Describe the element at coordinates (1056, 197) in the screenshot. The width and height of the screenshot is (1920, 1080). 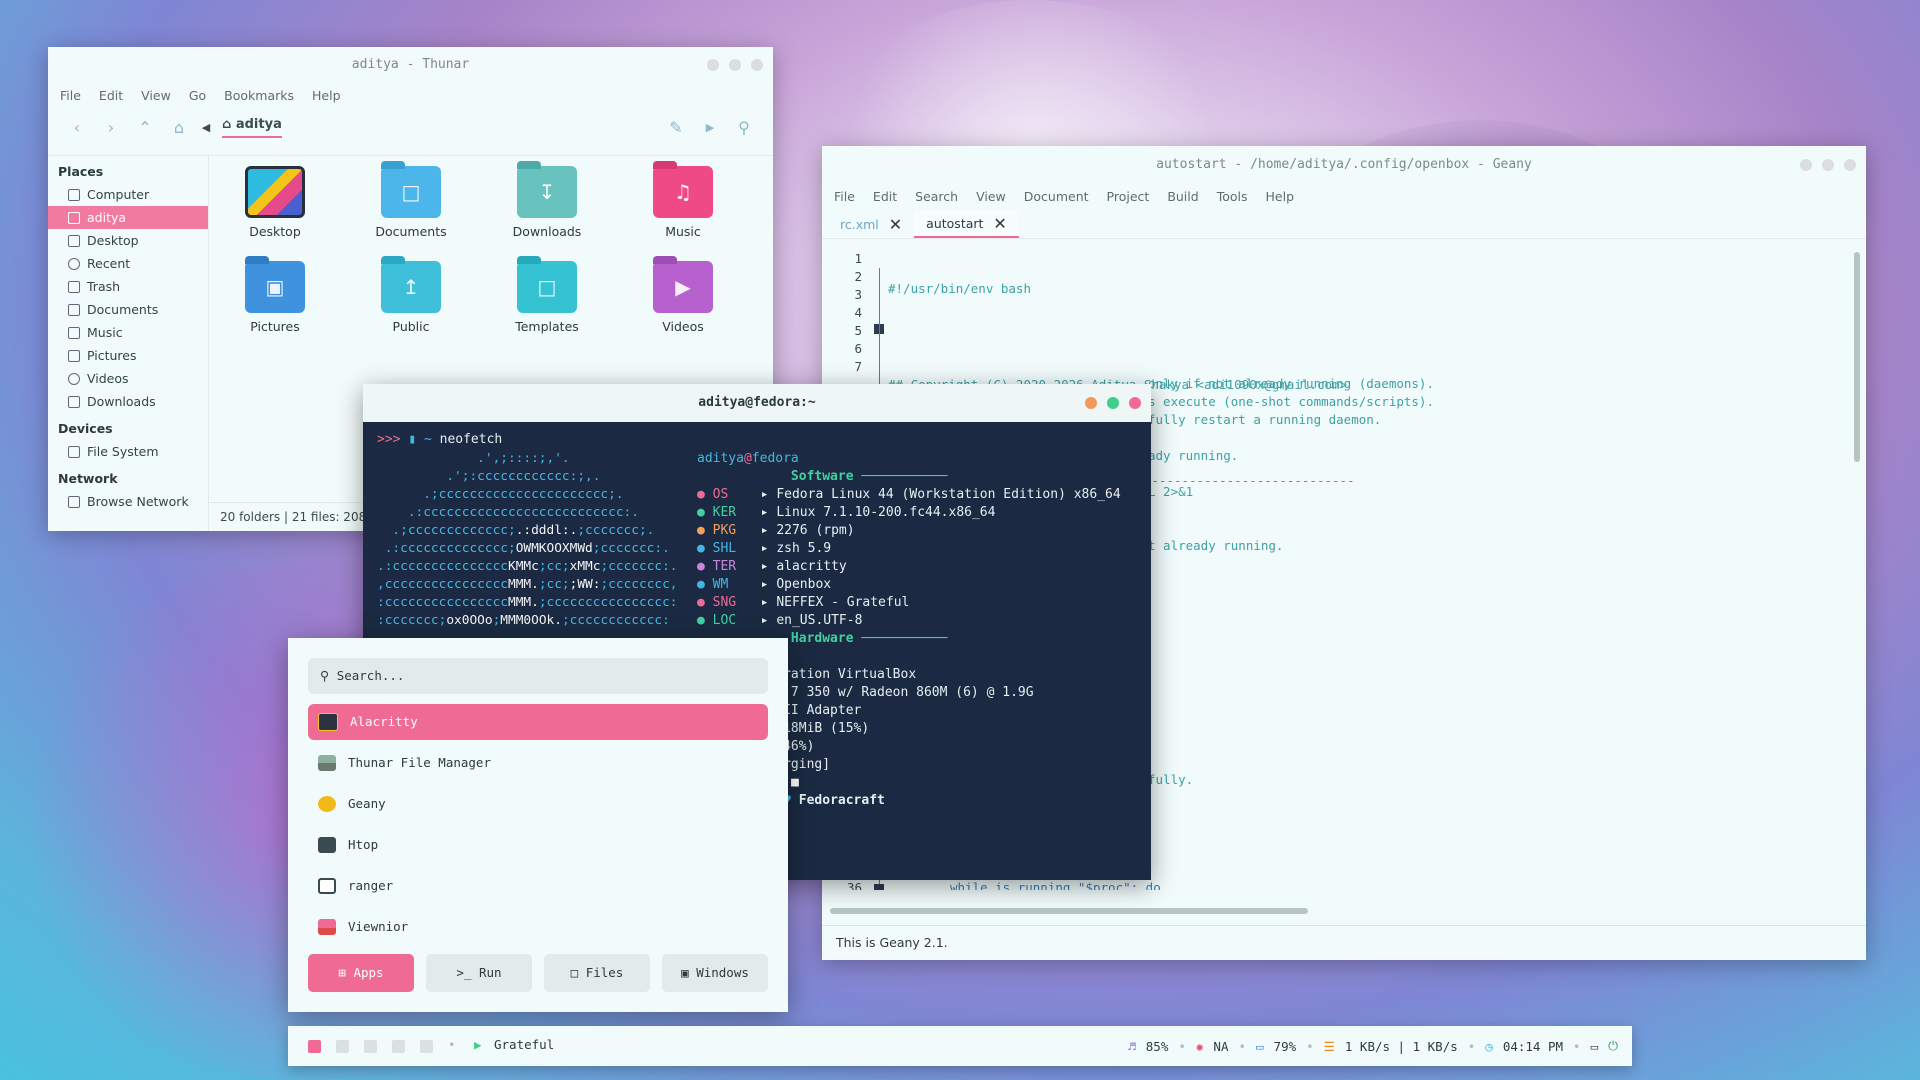
I see `menu-document: Document` at that location.